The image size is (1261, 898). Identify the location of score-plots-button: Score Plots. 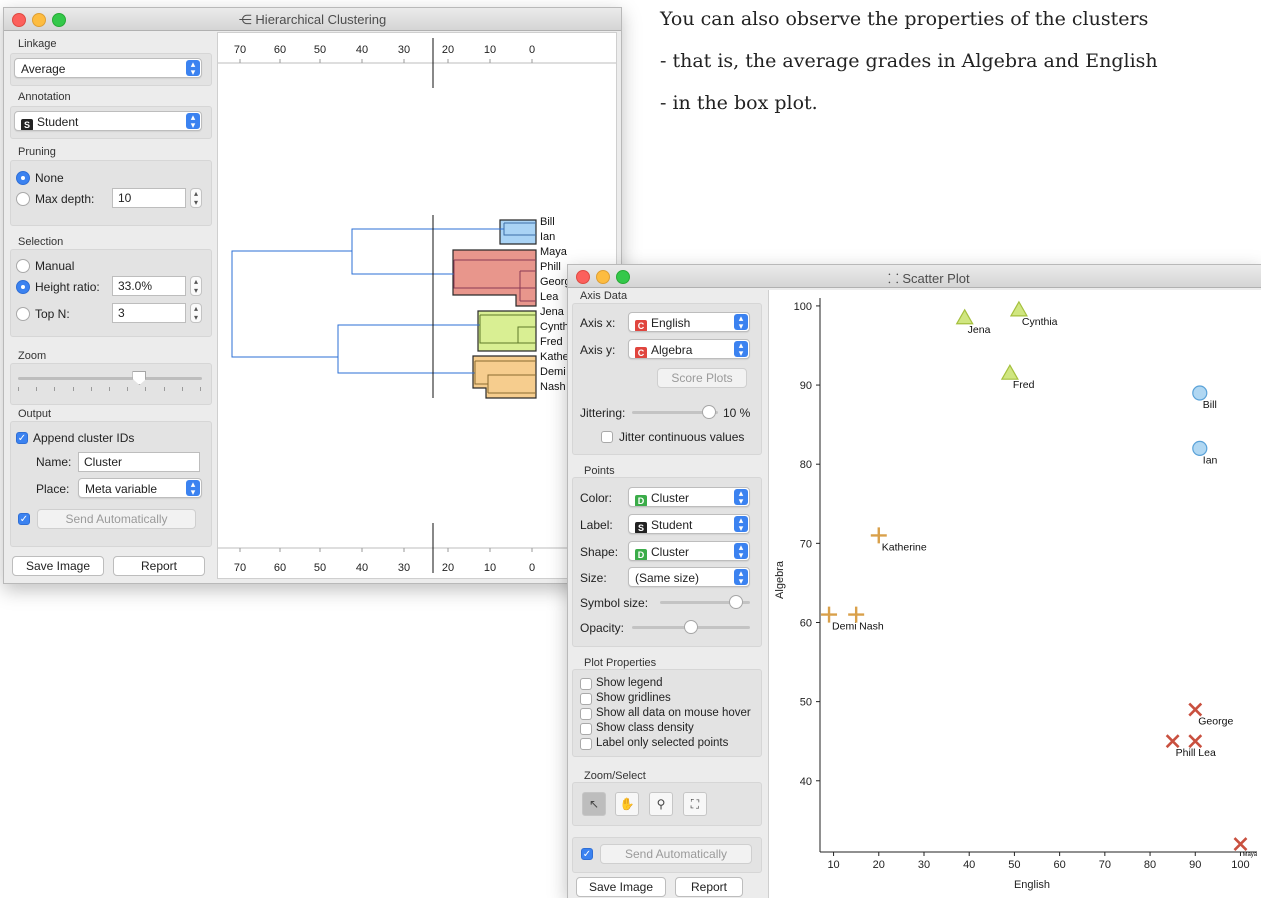
(702, 378).